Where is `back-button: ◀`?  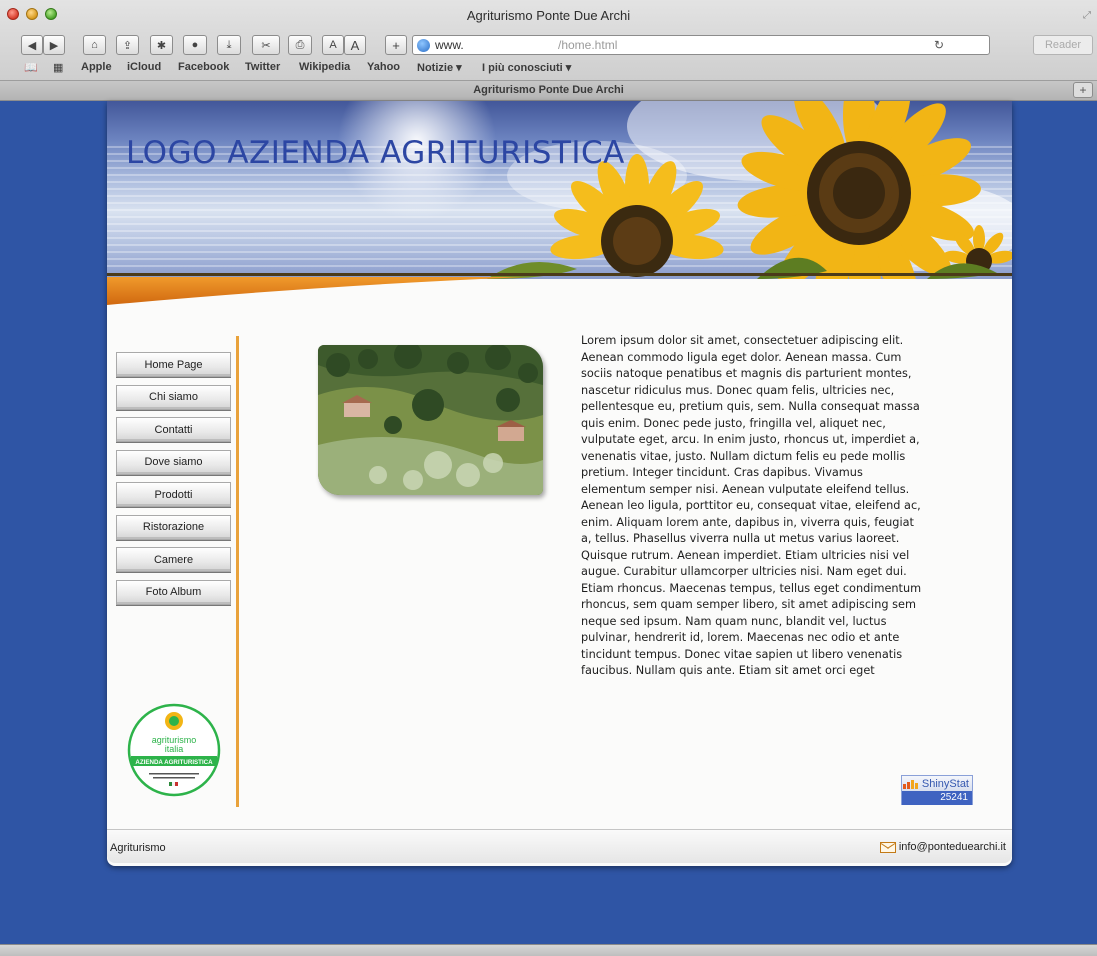 back-button: ◀ is located at coordinates (32, 45).